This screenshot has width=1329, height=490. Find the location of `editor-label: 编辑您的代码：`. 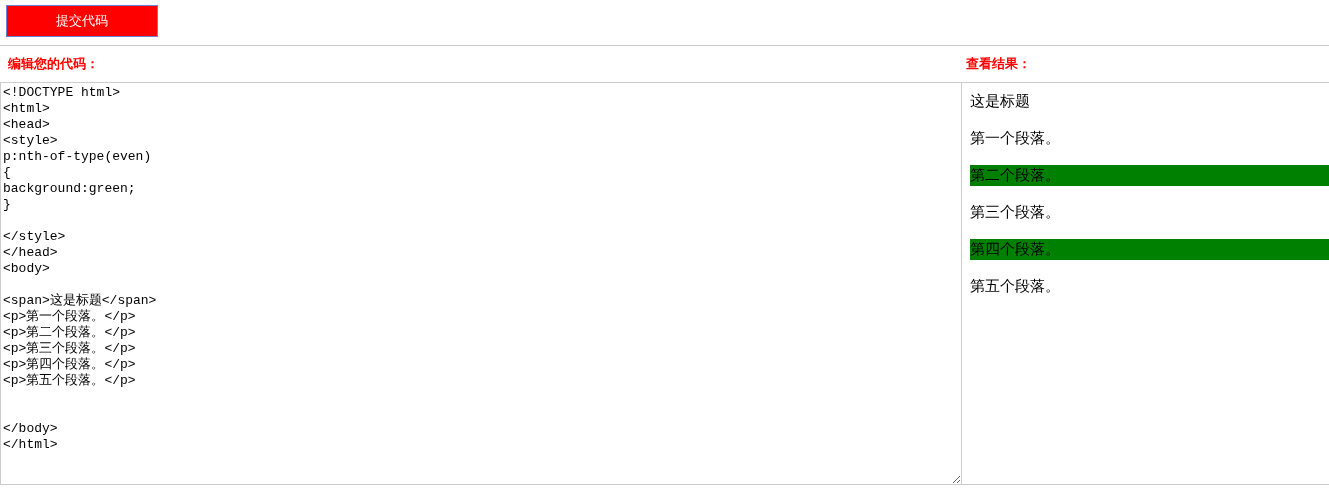

editor-label: 编辑您的代码： is located at coordinates (54, 64).